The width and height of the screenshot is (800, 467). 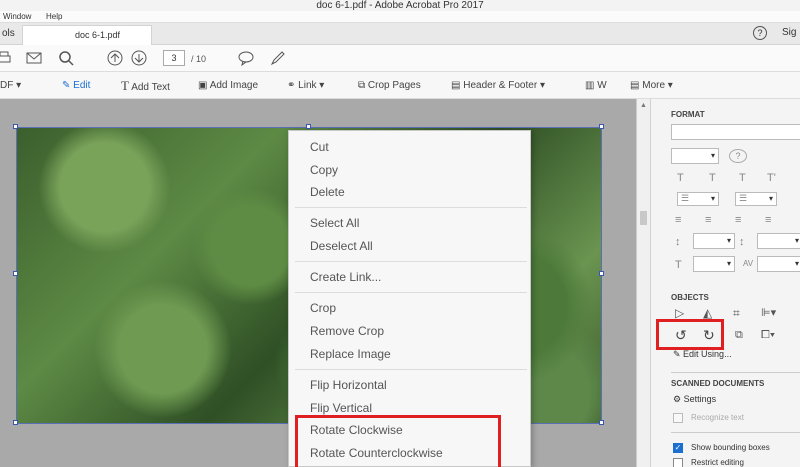 I want to click on edit-pdf-dropdown: DF ▾, so click(x=10, y=86).